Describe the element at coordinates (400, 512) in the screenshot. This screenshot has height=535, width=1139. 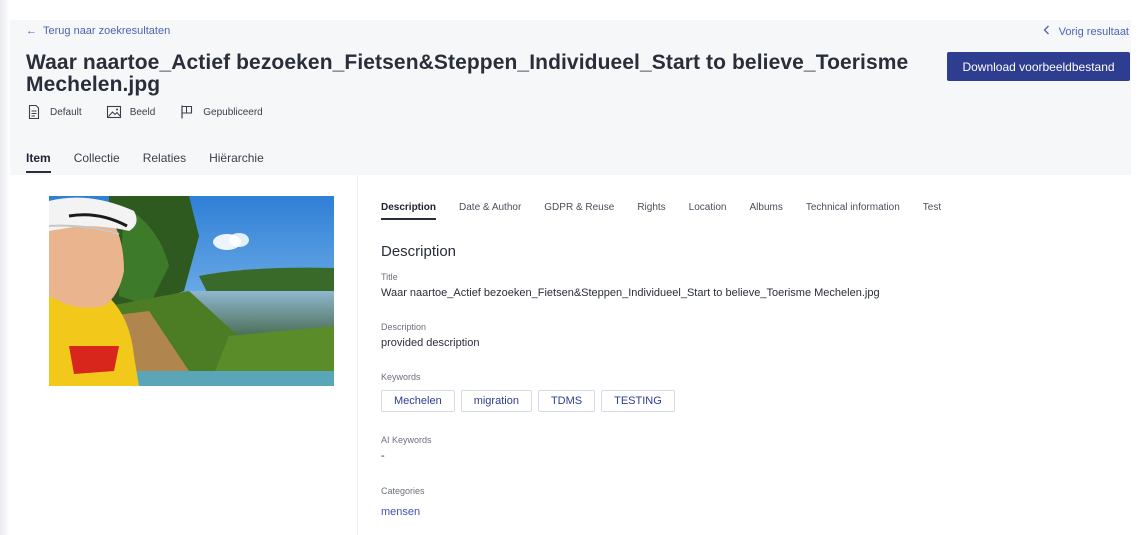
I see `category-link: mensen` at that location.